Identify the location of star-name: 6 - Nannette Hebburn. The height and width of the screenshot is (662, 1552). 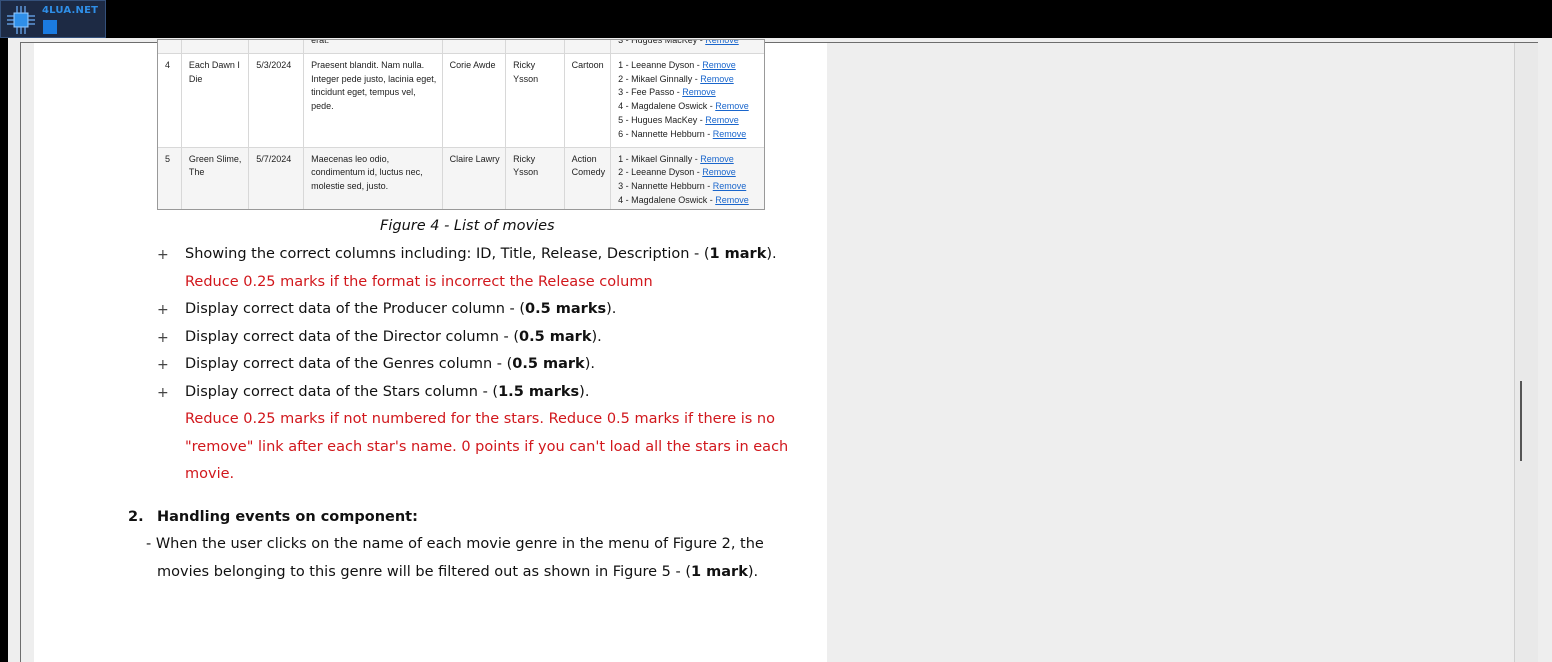
(661, 133).